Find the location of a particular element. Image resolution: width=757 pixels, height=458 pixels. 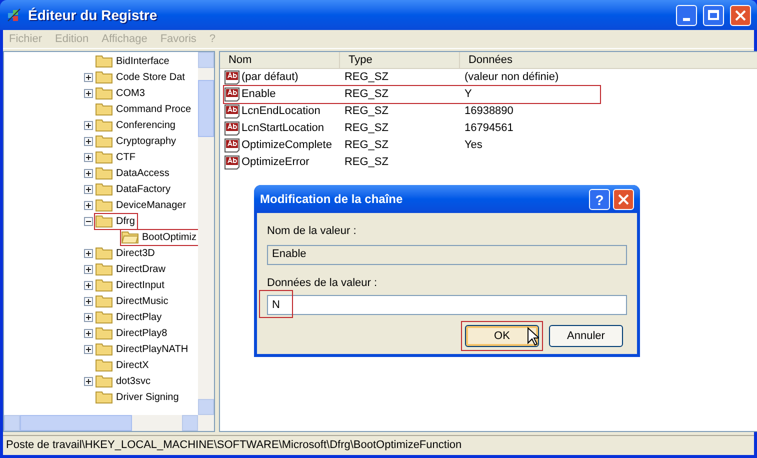

tree-item: Cryptography is located at coordinates (146, 141).